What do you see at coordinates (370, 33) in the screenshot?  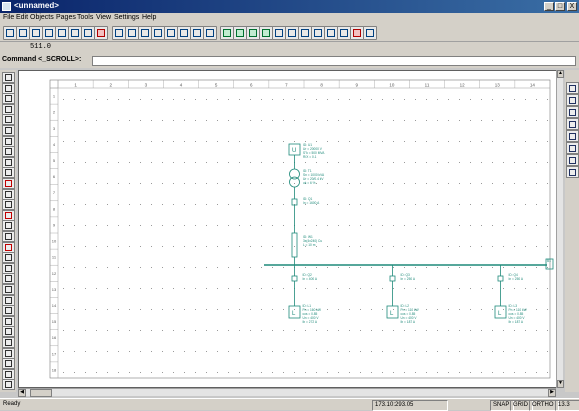 I see `check-button` at bounding box center [370, 33].